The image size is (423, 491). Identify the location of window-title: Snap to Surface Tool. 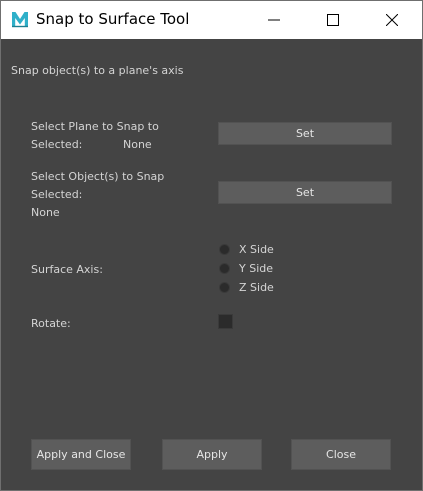
(113, 19).